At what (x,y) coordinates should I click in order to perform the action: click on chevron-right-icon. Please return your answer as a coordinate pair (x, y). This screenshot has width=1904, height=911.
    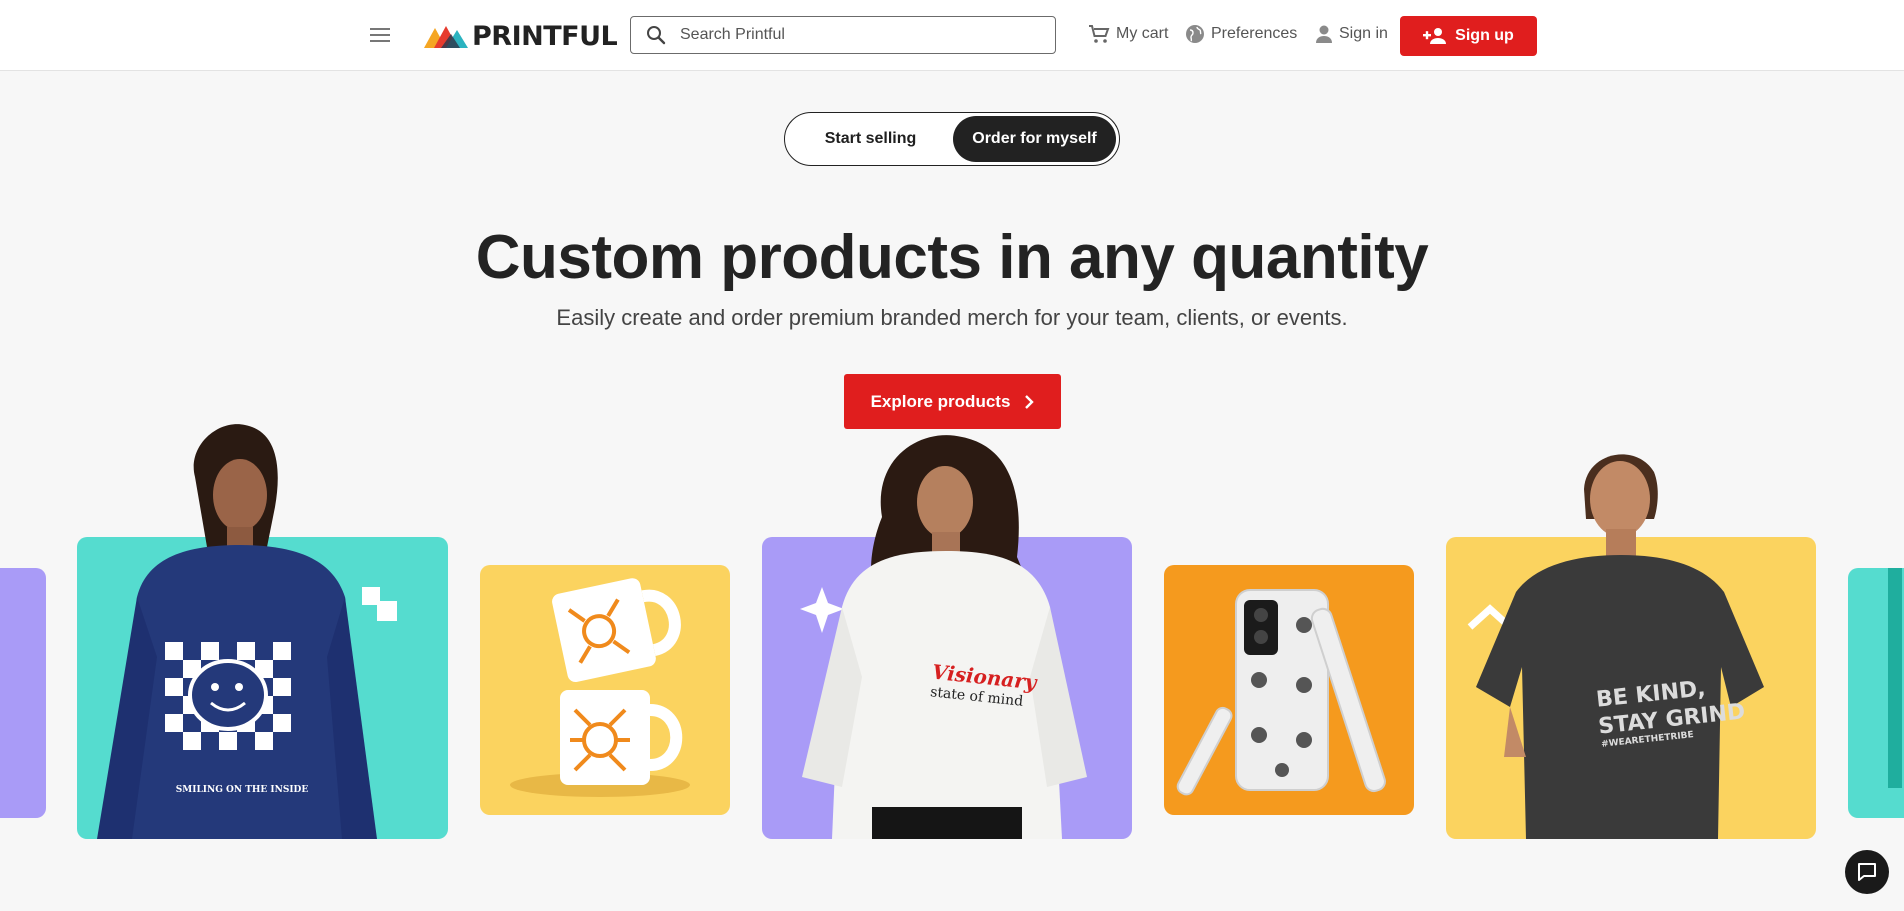
    Looking at the image, I should click on (1030, 401).